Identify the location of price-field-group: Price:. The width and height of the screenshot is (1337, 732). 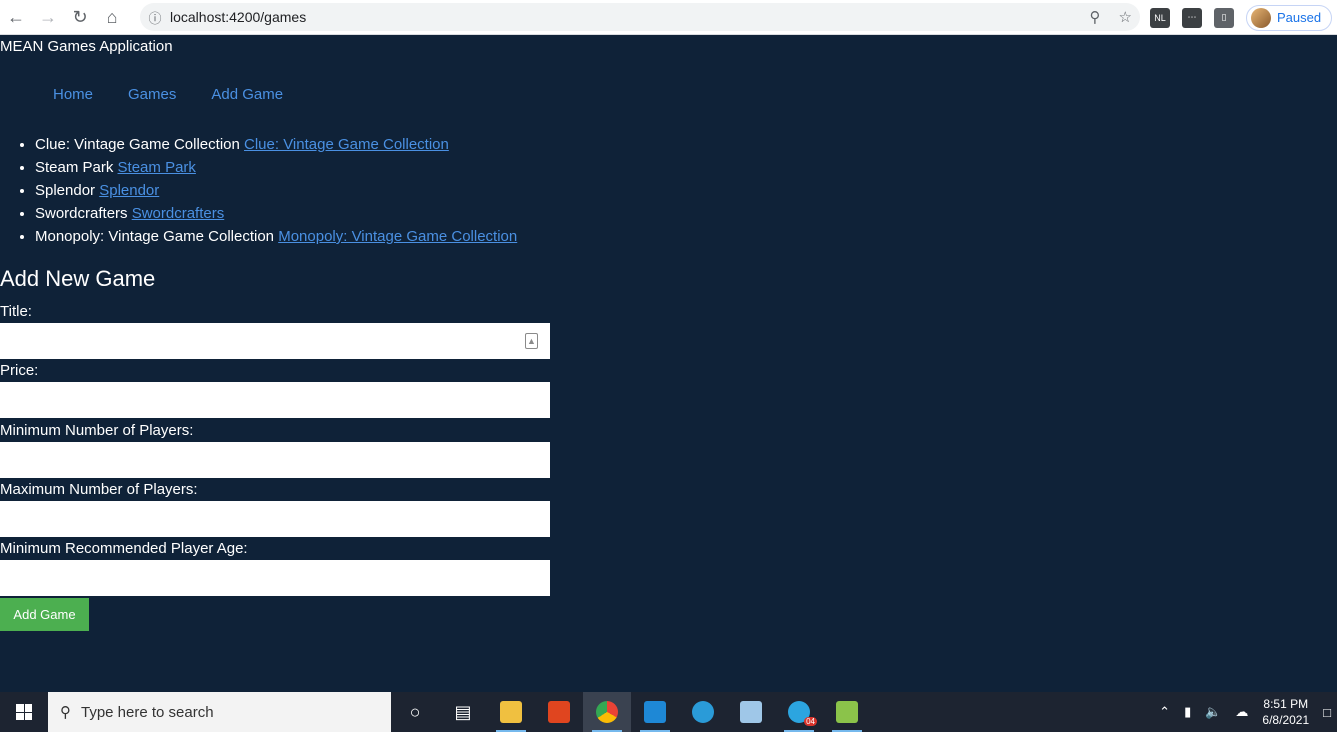
(275, 390).